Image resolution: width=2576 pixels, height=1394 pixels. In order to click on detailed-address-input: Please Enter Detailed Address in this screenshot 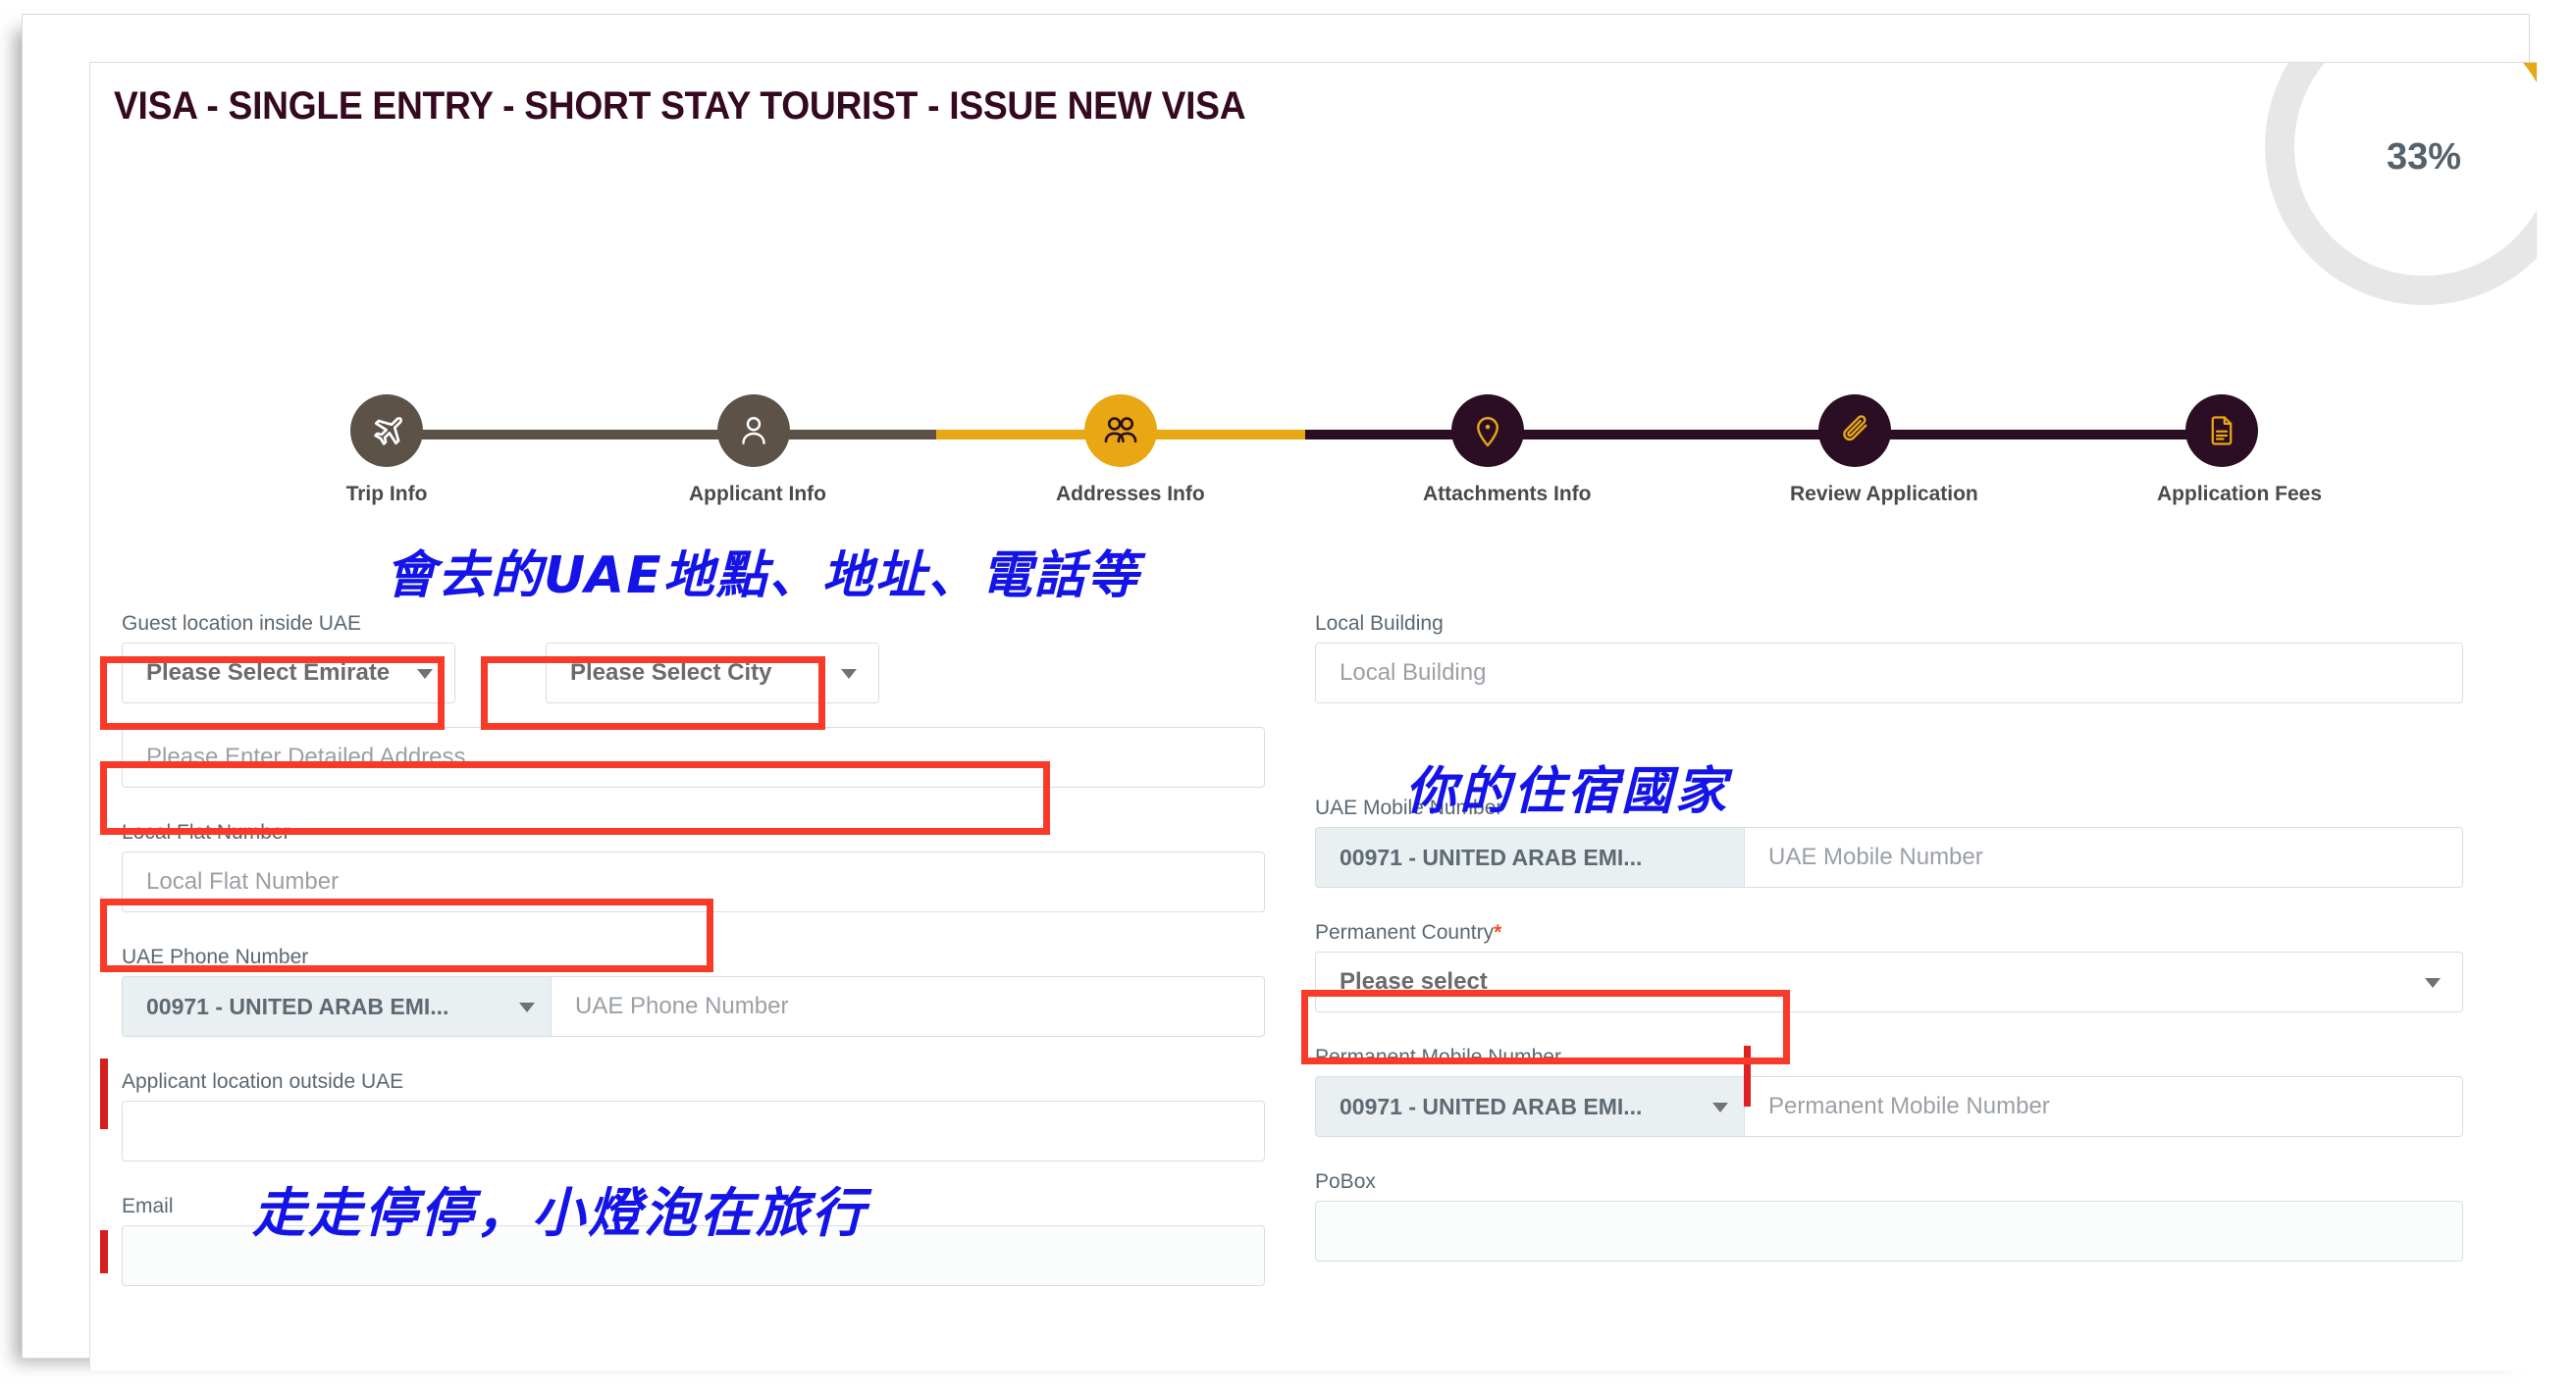, I will do `click(693, 757)`.